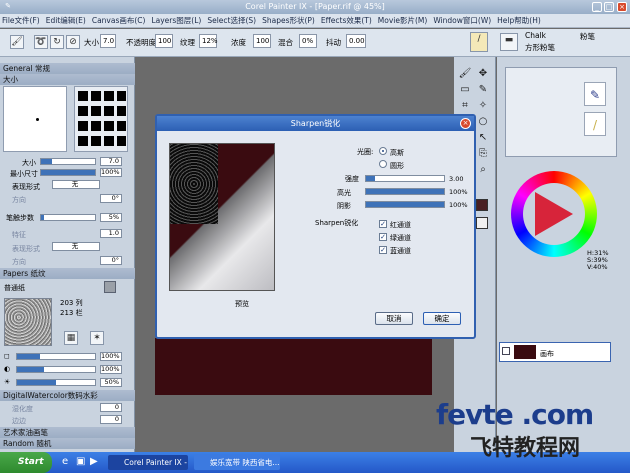 The image size is (630, 473). I want to click on blue-channel-checkbox: ✓, so click(383, 250).